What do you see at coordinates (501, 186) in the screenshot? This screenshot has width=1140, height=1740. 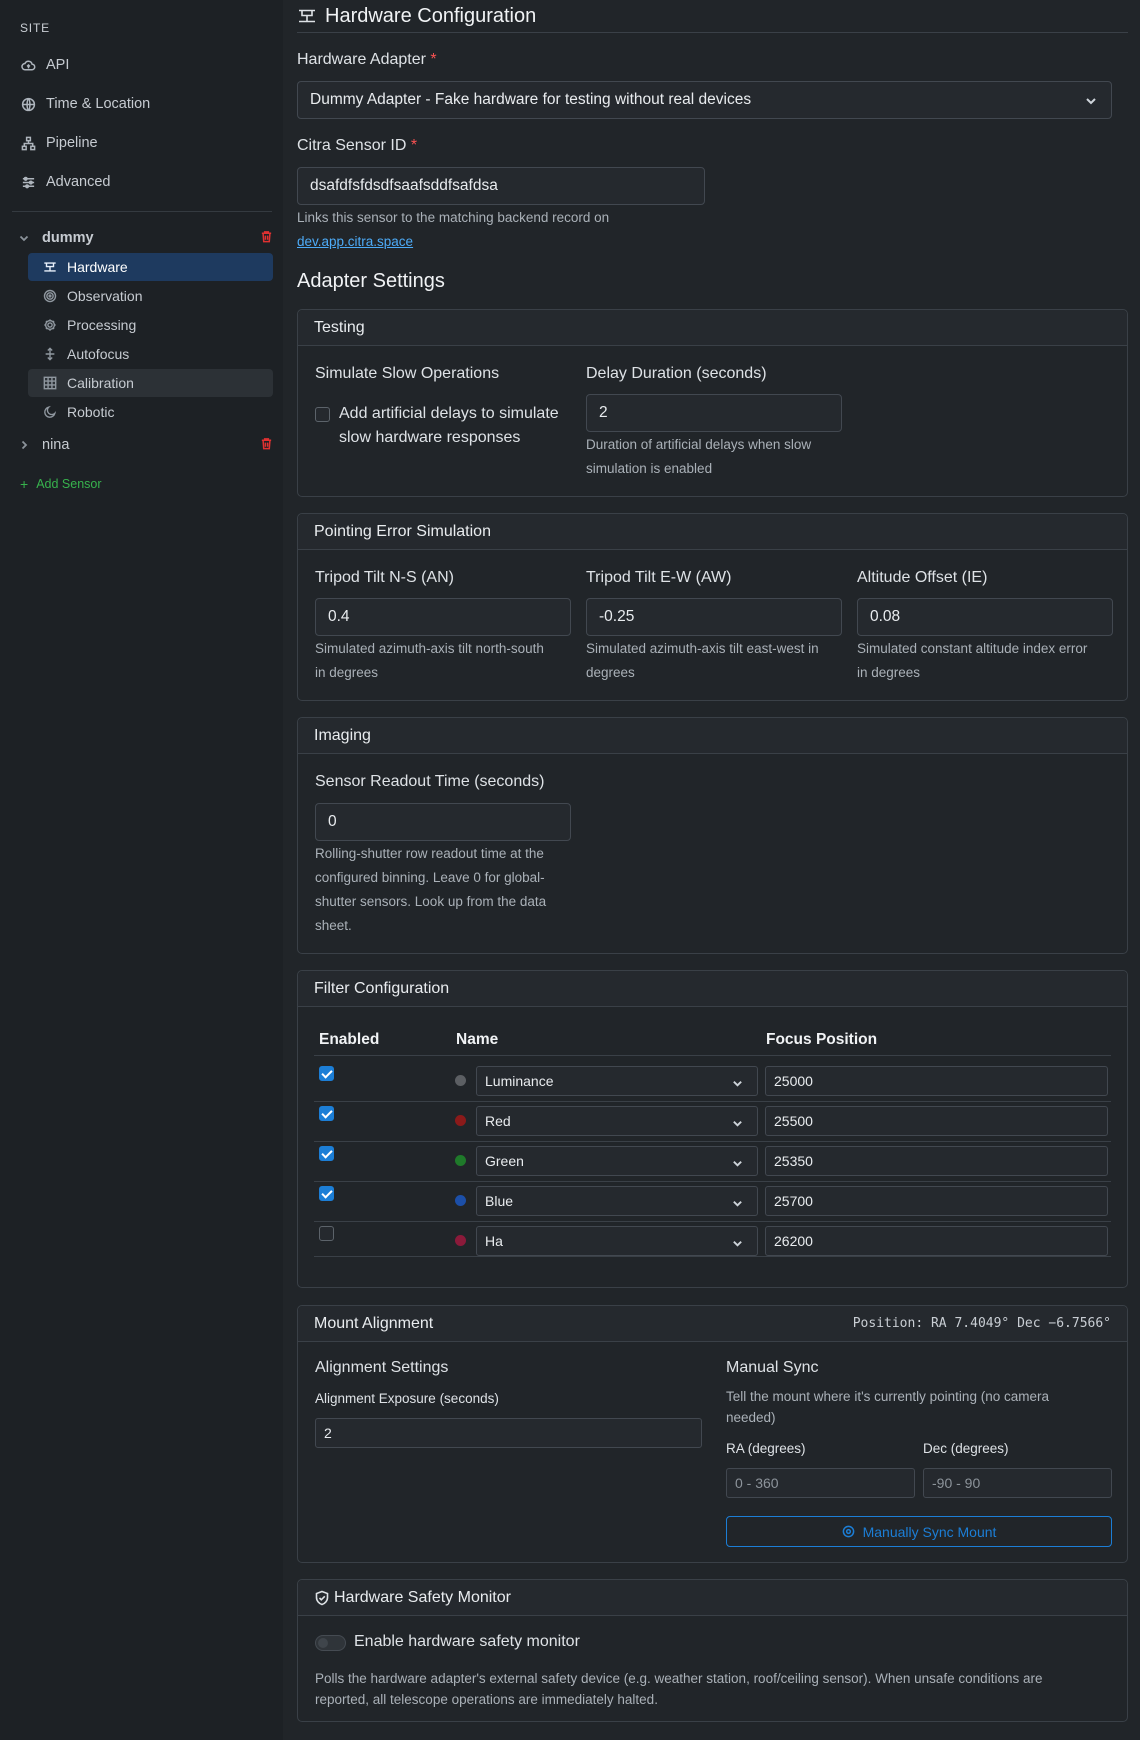 I see `sensor-id-input: dsafdfsfdsdfsaafsddfsafdsa` at bounding box center [501, 186].